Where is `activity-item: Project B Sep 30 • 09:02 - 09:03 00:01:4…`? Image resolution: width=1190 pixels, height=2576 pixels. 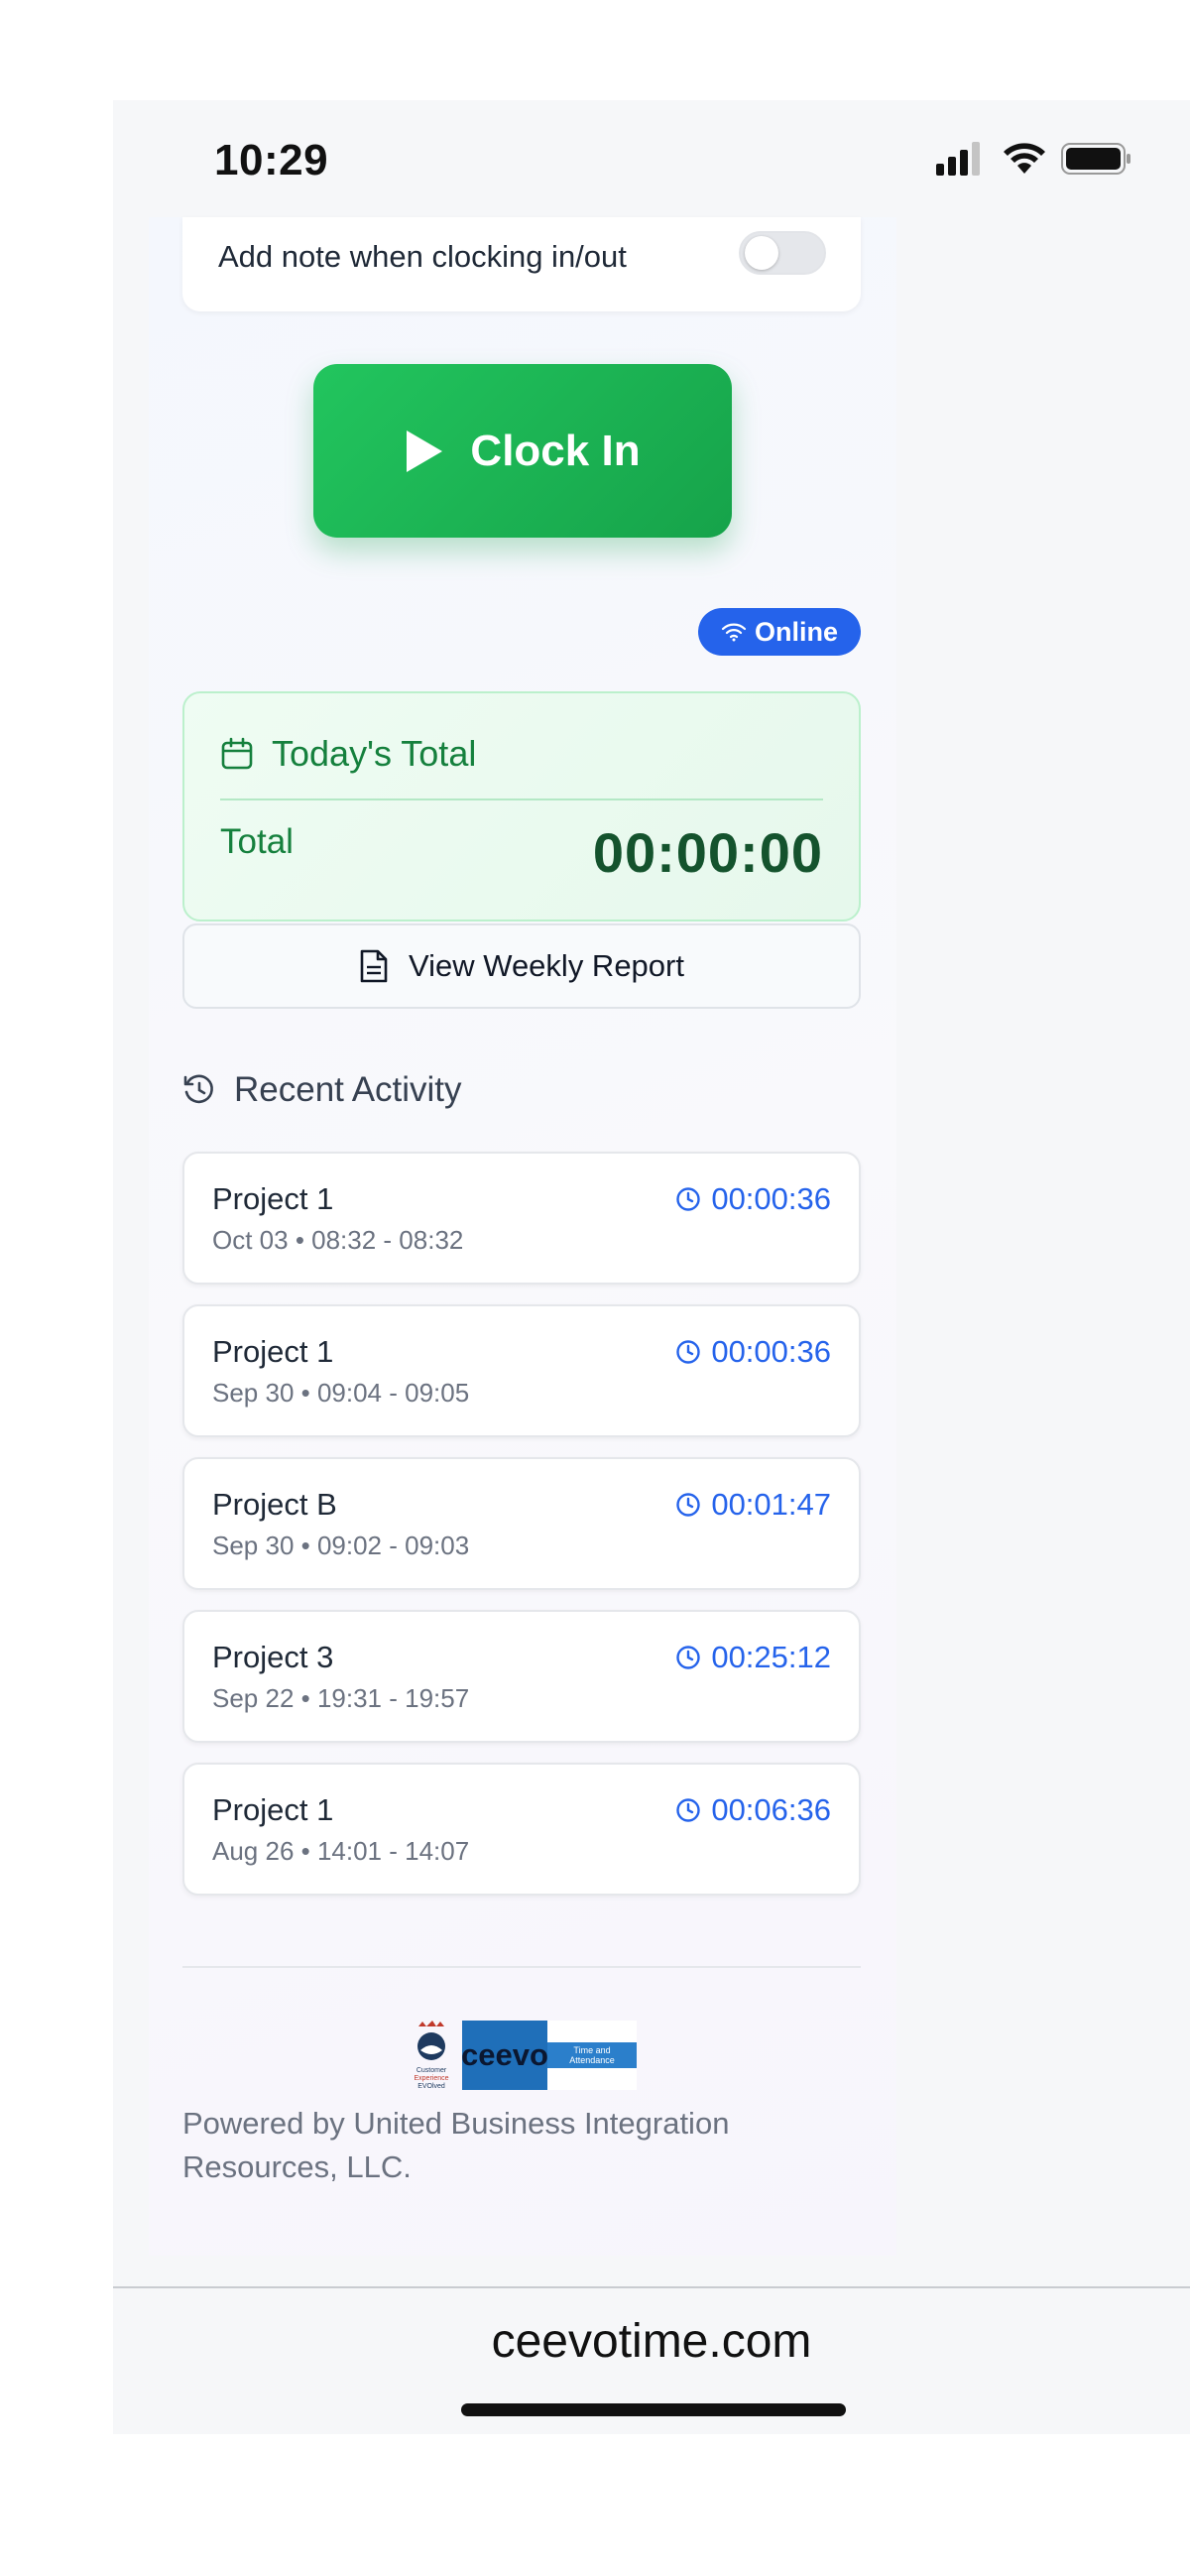
activity-item: Project B Sep 30 • 09:02 - 09:03 00:01:4… is located at coordinates (521, 1523).